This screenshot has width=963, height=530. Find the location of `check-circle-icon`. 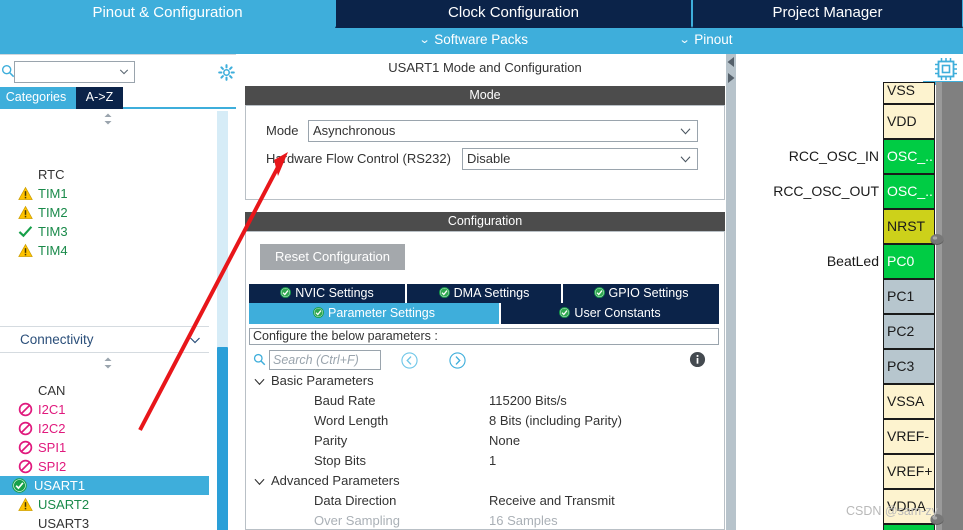

check-circle-icon is located at coordinates (599, 292).